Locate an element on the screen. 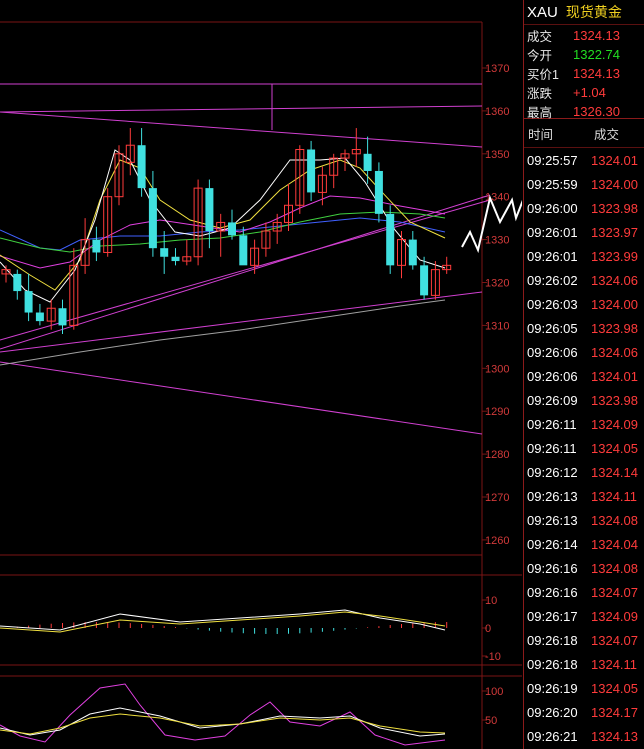 The width and height of the screenshot is (644, 749). trade-row: 09:26:19 1324.05 is located at coordinates (584, 688).